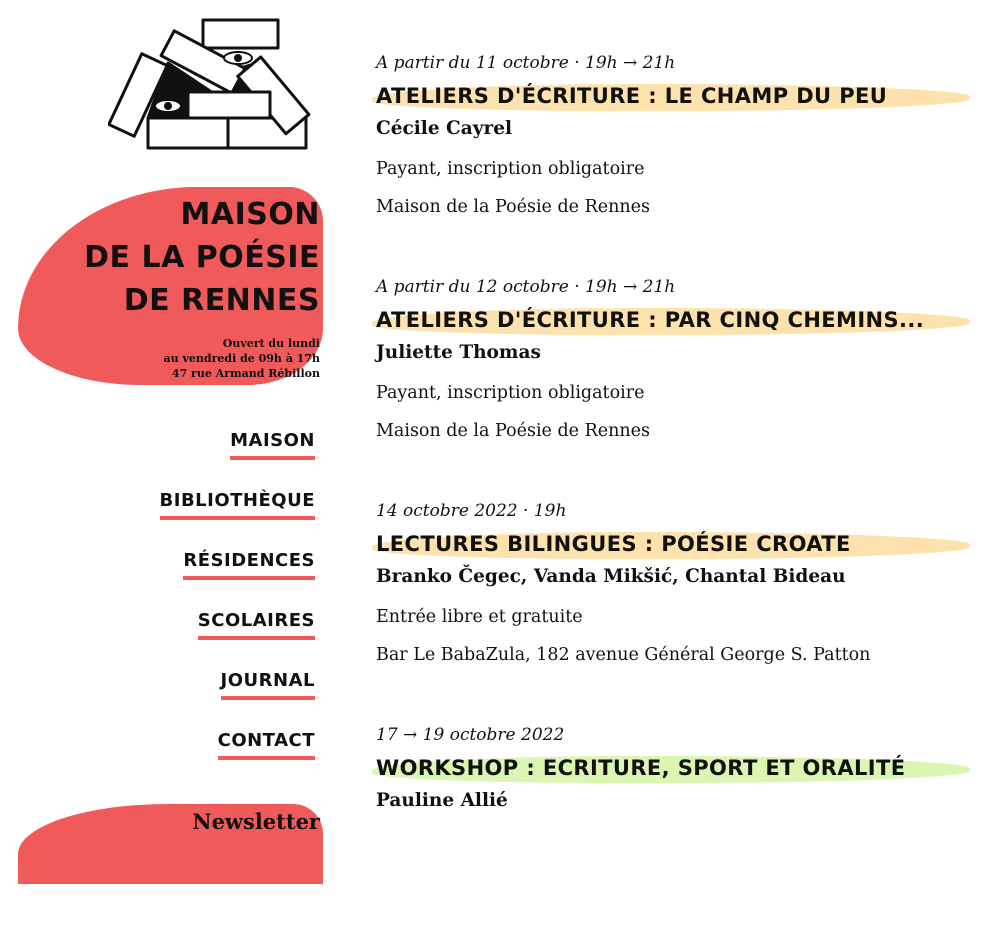  Describe the element at coordinates (470, 735) in the screenshot. I see `event-date: 17 → 19 octobre 2022` at that location.